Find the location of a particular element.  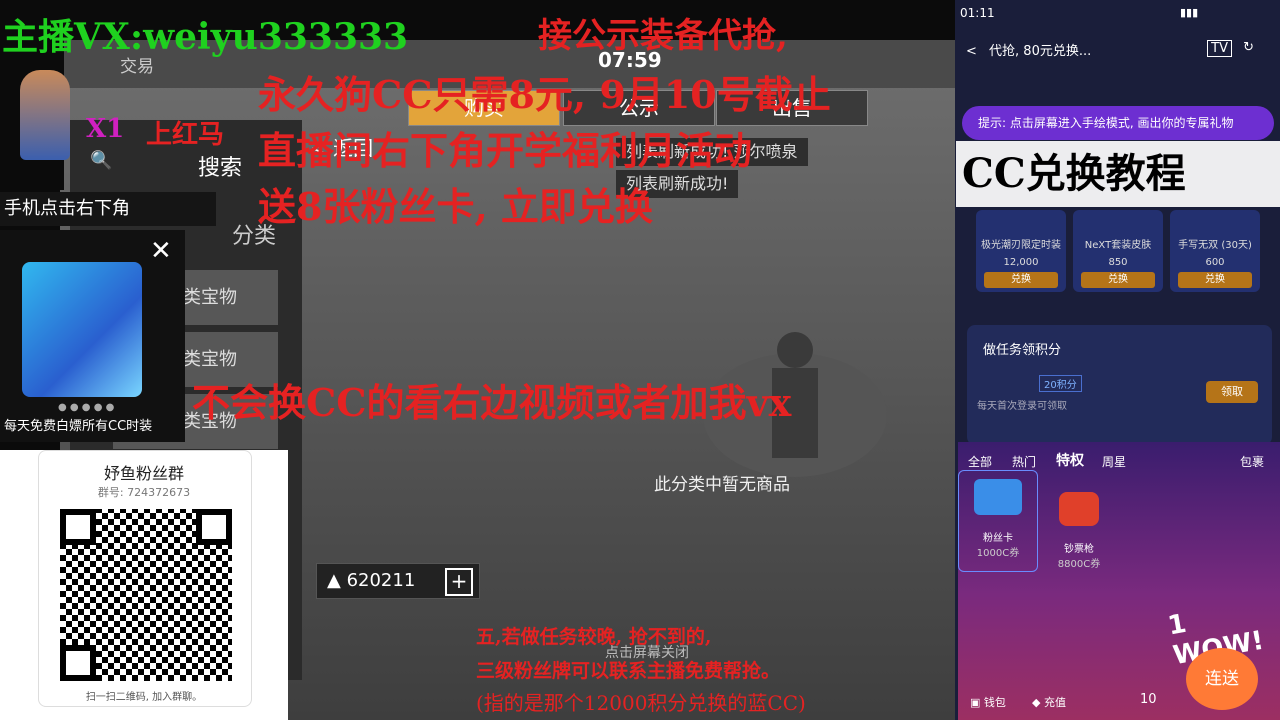

battery-icon: ▮▮▮ is located at coordinates (1189, 12).